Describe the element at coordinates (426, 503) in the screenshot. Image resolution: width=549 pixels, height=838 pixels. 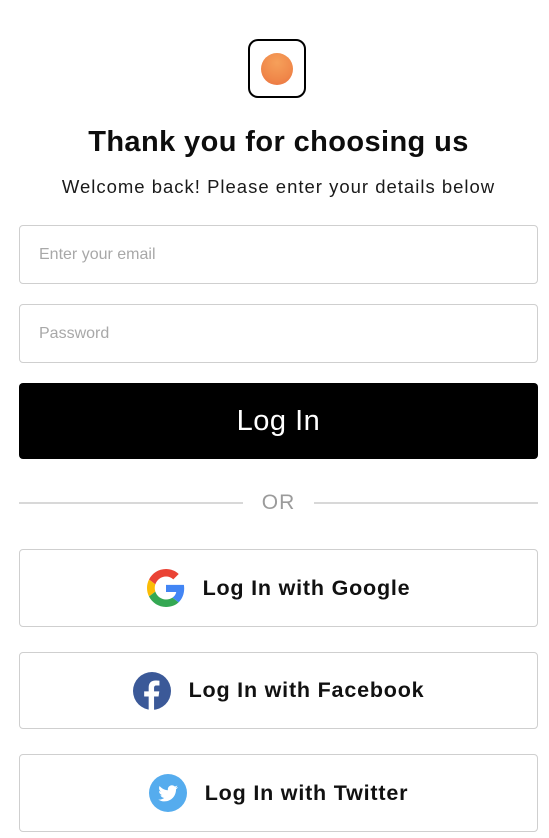
I see `divider-line-right` at that location.